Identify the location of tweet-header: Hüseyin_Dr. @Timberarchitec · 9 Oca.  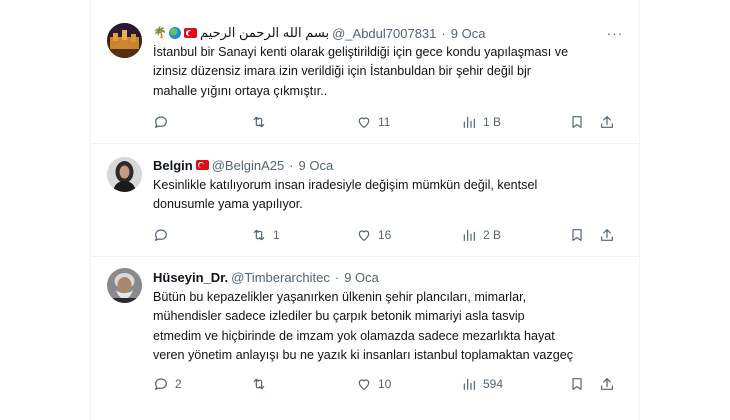
(266, 277).